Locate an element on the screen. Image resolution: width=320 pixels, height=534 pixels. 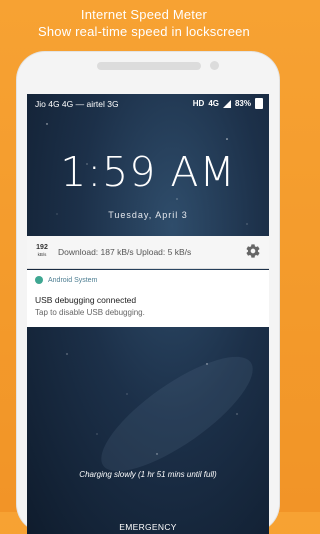
system-icons: HD 4G 83% is located at coordinates (228, 103).